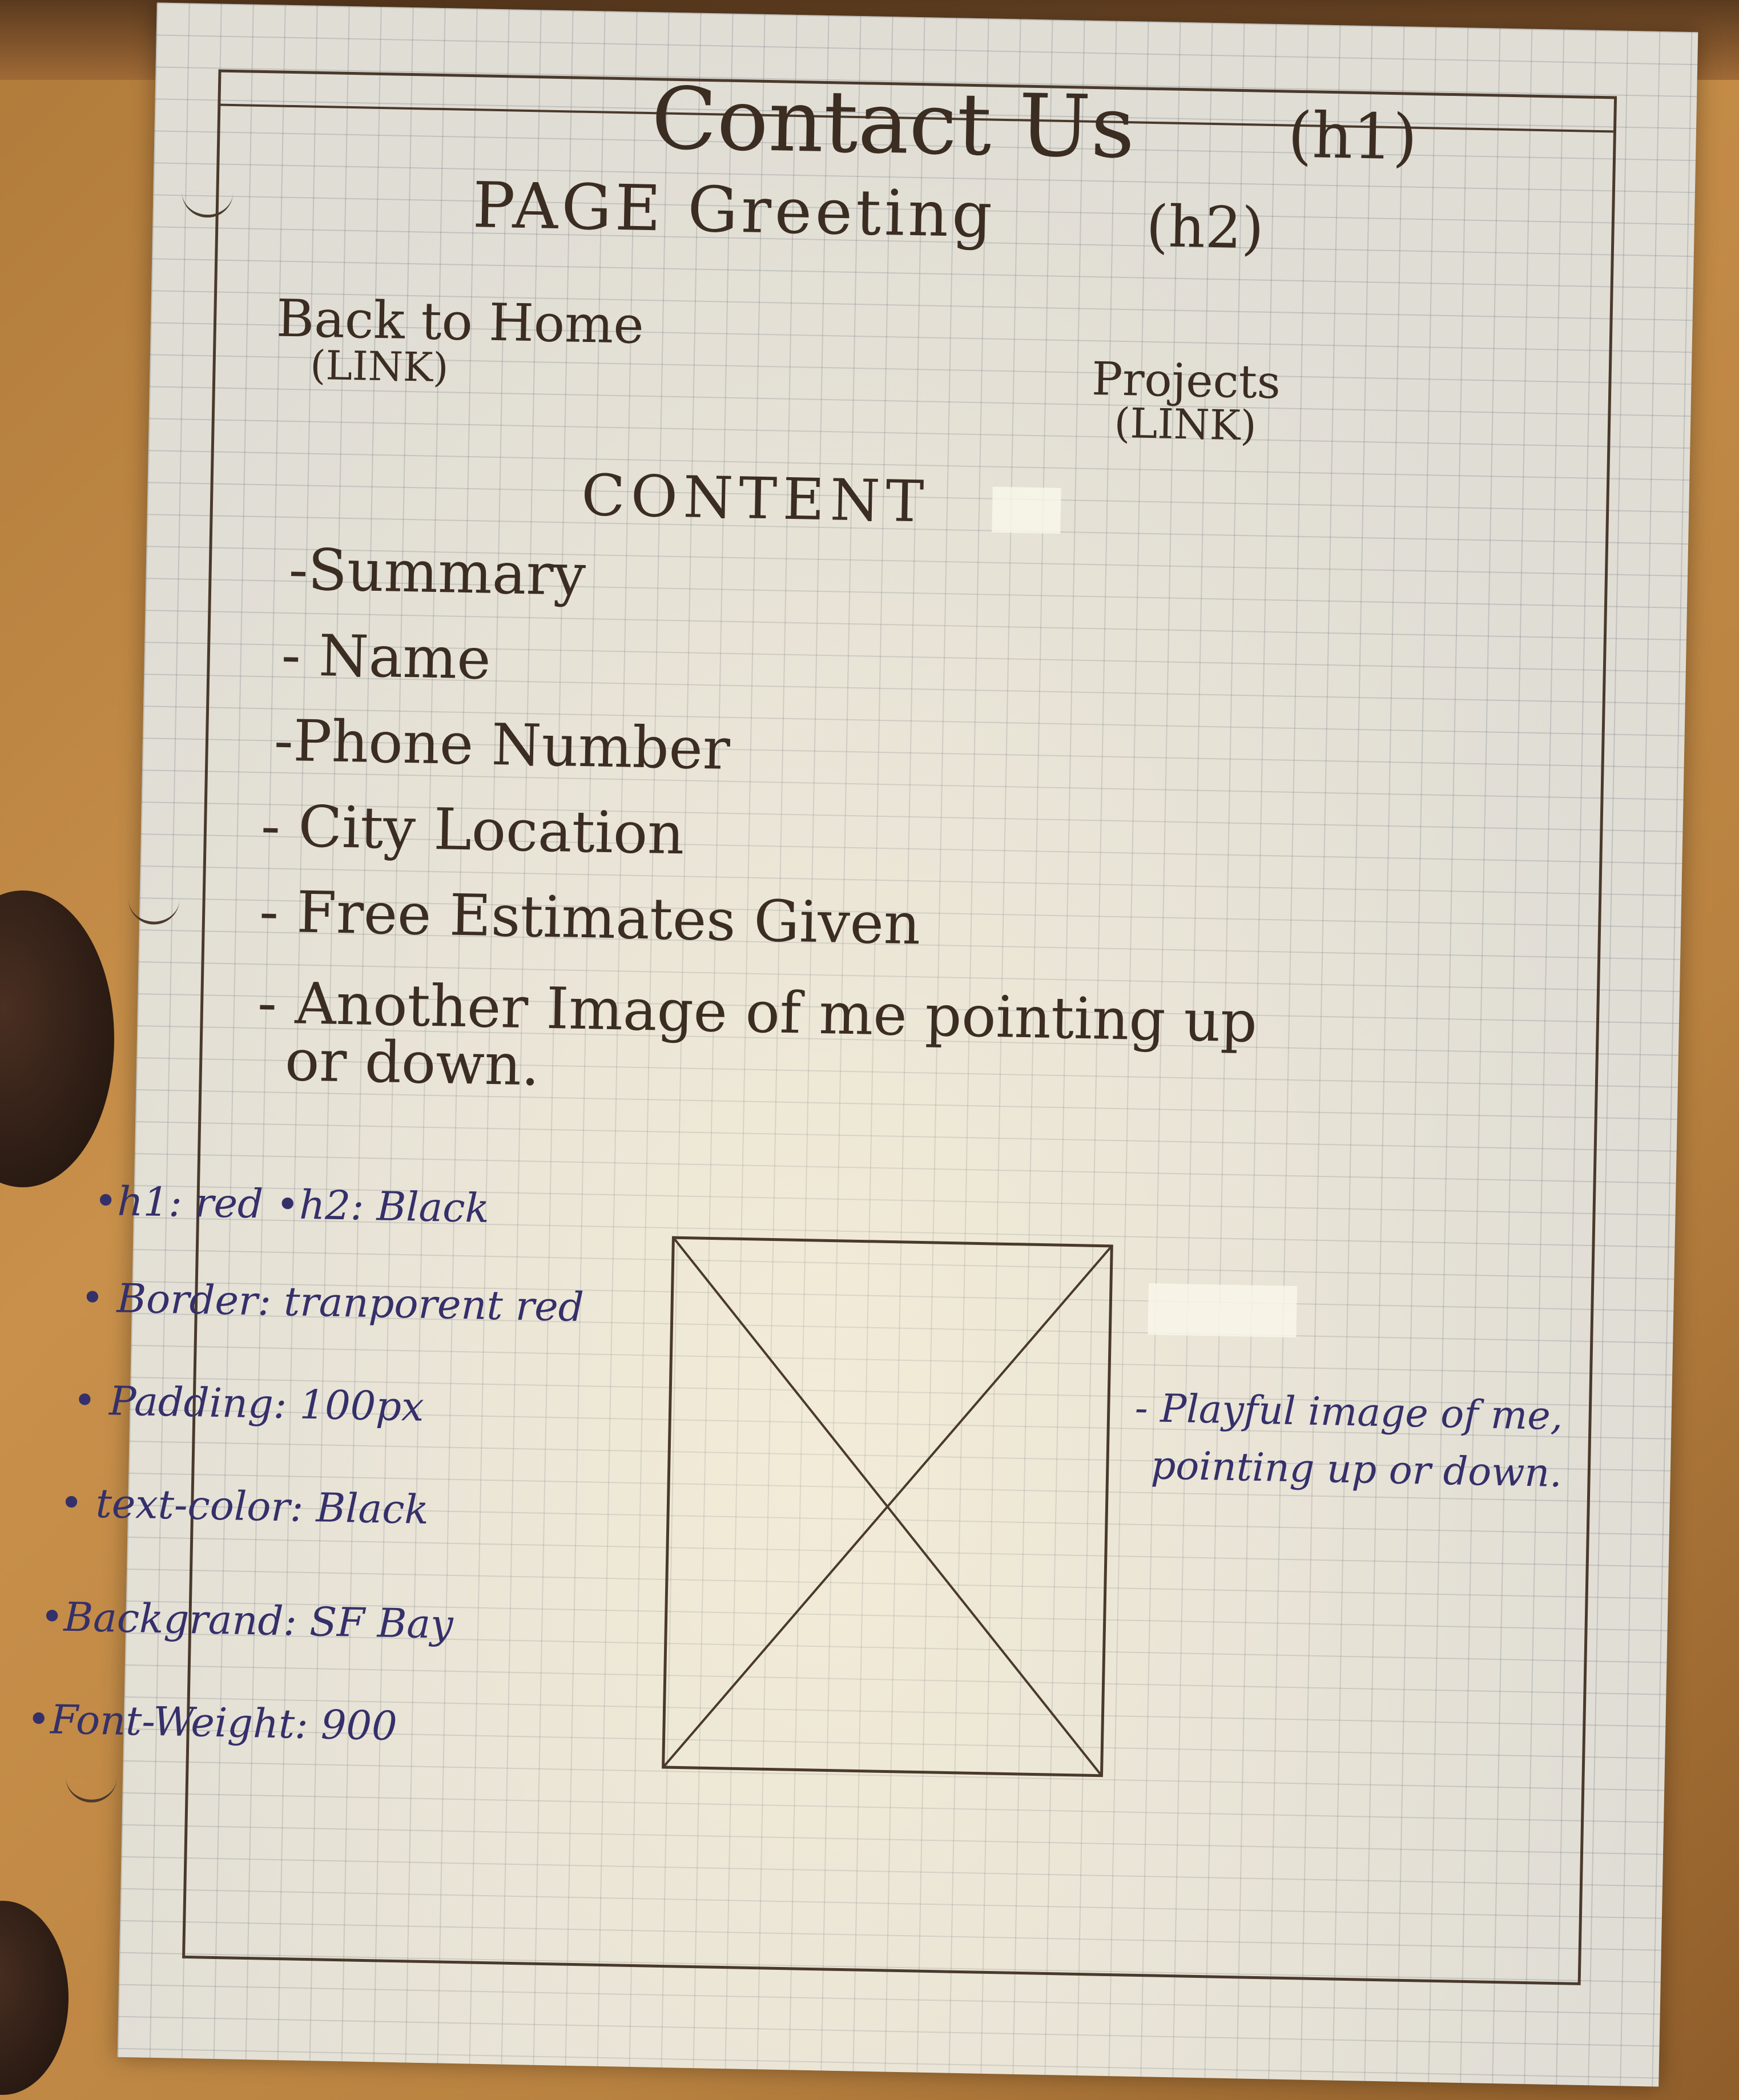 Image resolution: width=1739 pixels, height=2100 pixels. What do you see at coordinates (246, 1620) in the screenshot?
I see `style-note: •Backgrand: SF Bay` at bounding box center [246, 1620].